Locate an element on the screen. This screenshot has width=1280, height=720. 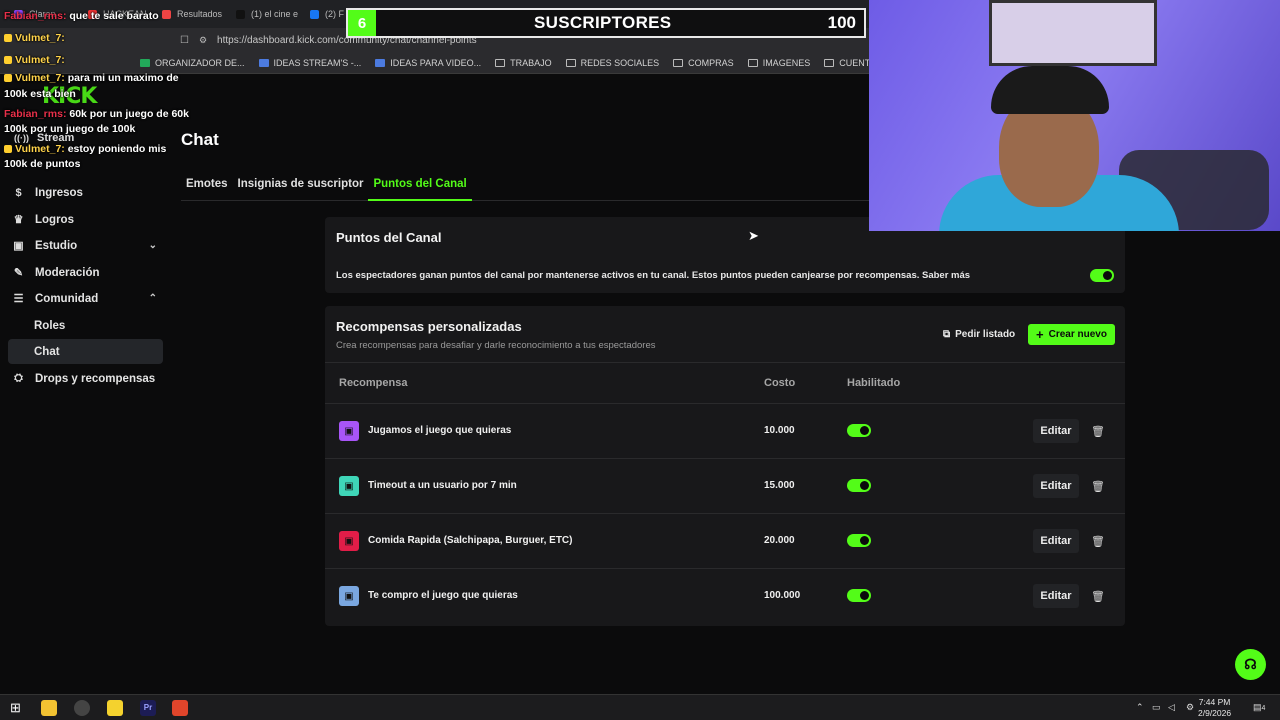
tray-chevron-icon: ⌃ is located at coordinates (1141, 707).